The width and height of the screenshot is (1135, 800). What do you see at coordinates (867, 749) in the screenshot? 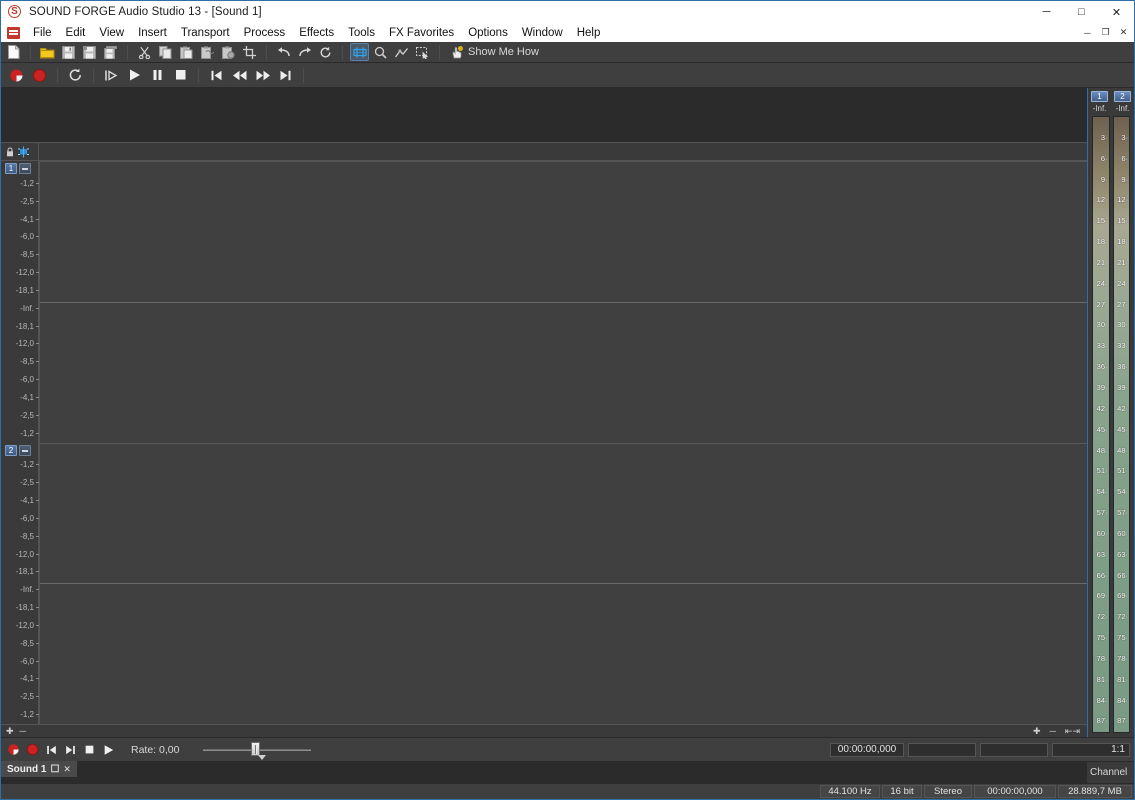
I see `cursor-position-field: 00:00:00,000` at bounding box center [867, 749].